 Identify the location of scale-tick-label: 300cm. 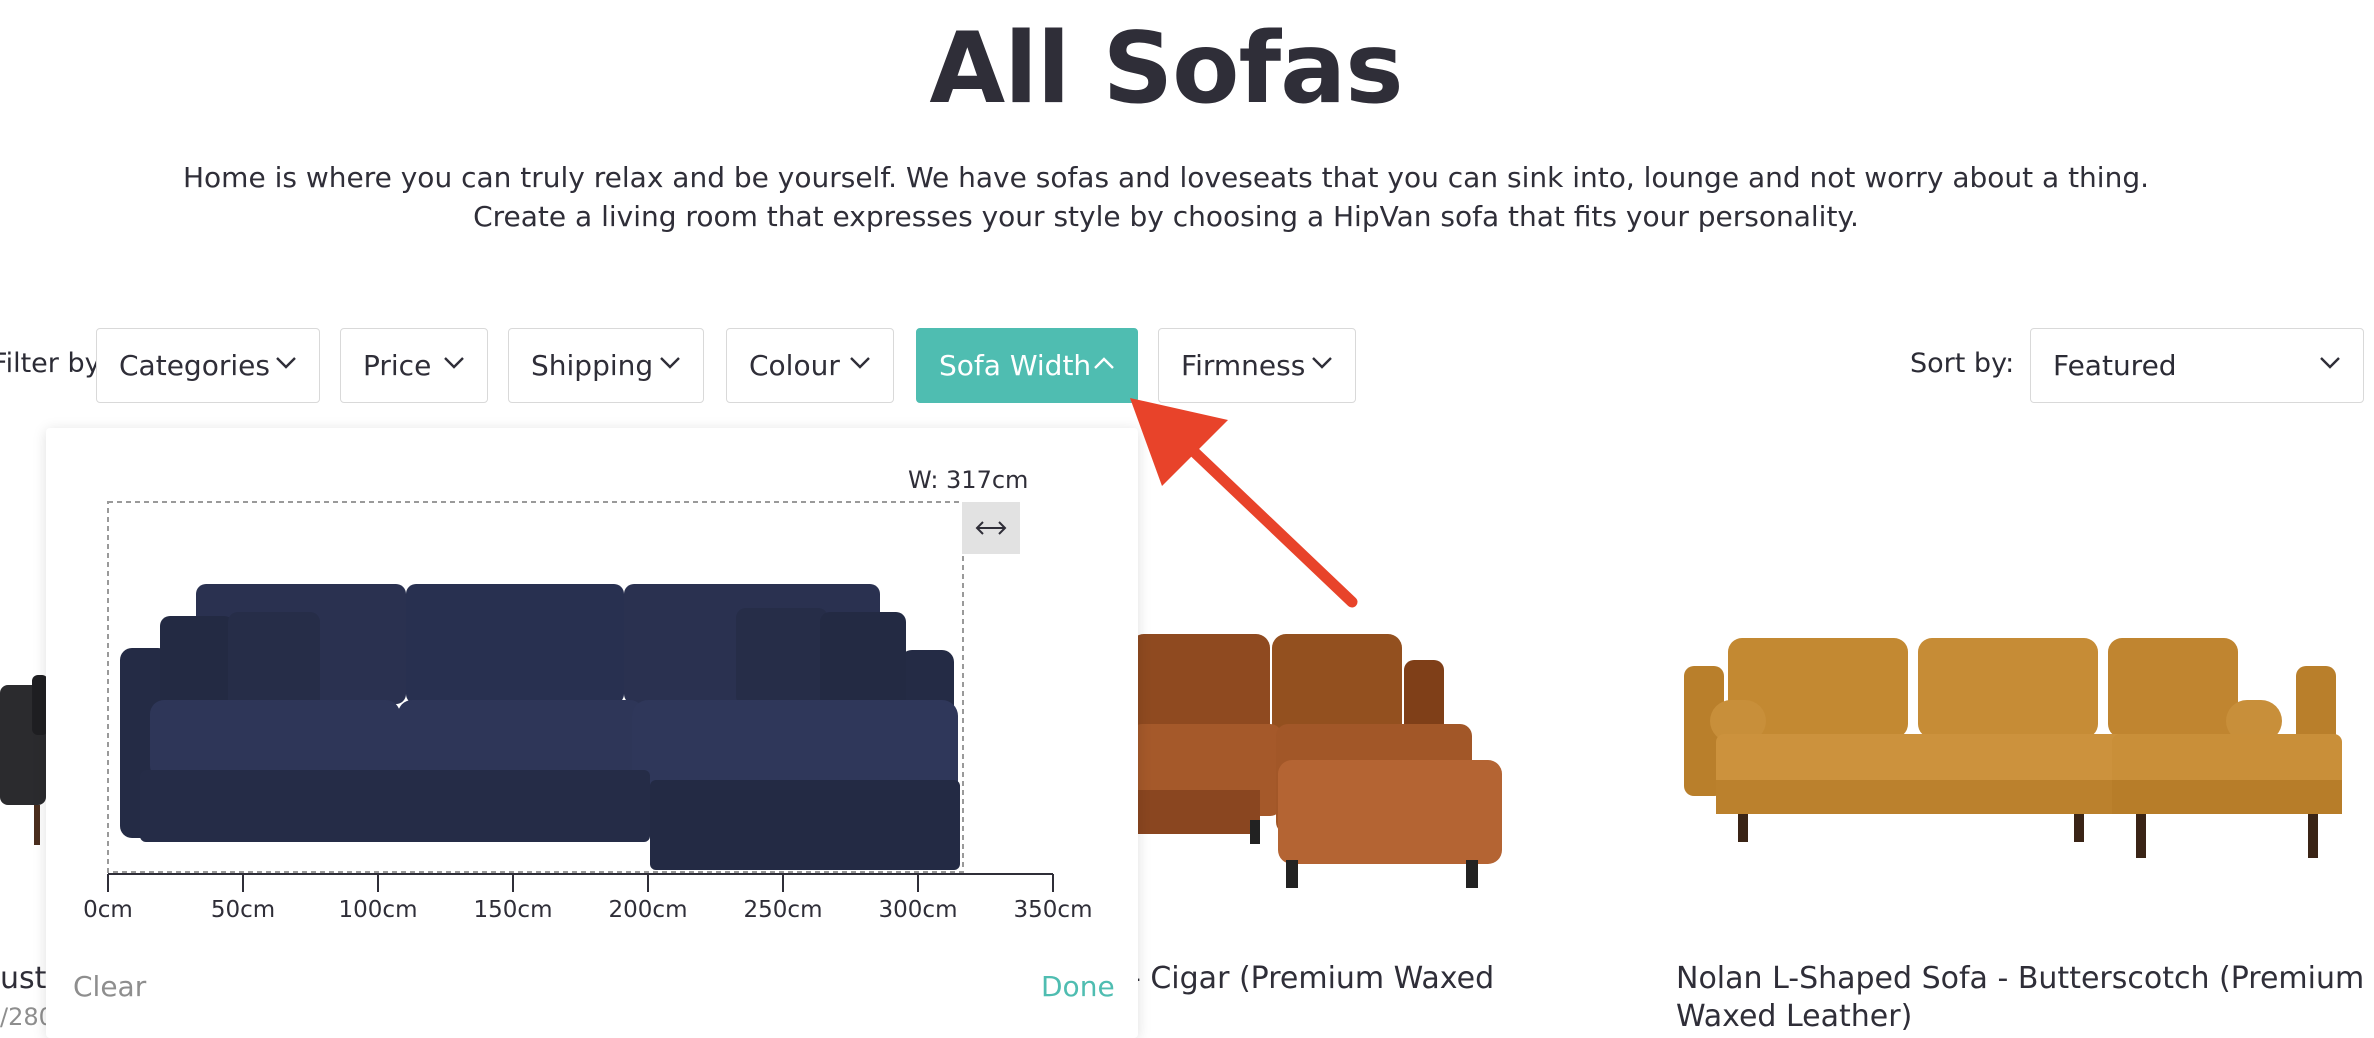
(918, 910).